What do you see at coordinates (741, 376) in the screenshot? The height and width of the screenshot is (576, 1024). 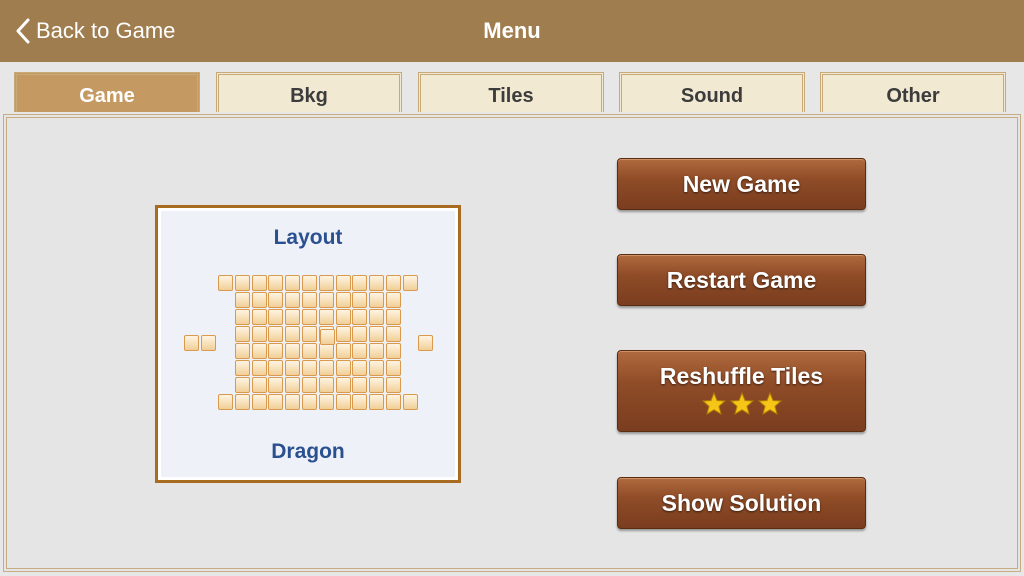 I see `reshuffle-tiles-label: Reshuffle Tiles` at bounding box center [741, 376].